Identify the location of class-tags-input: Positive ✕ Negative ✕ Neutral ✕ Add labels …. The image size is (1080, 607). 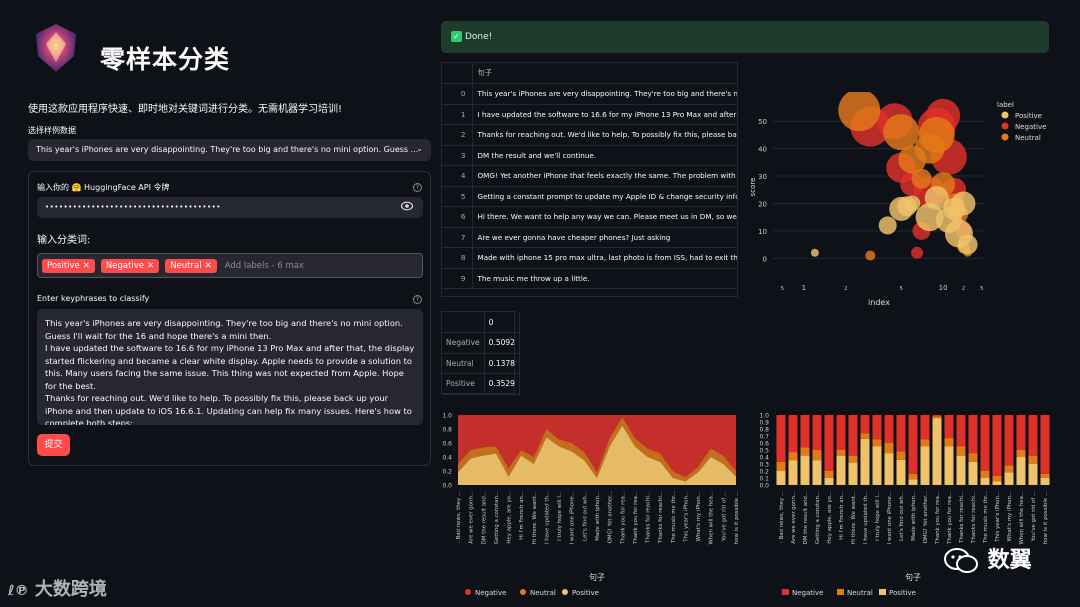
(230, 265).